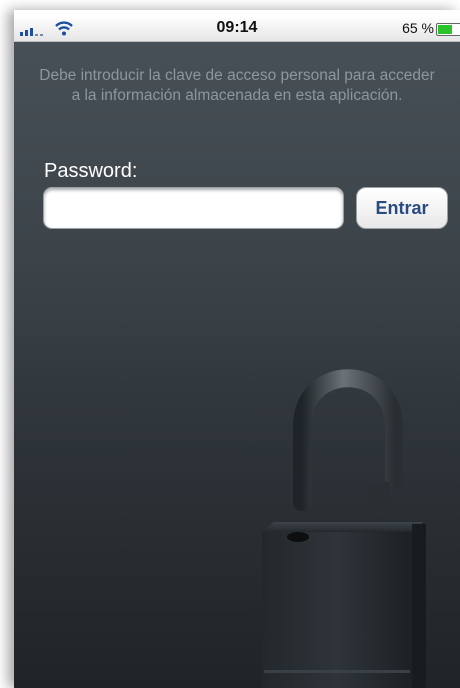 This screenshot has height=688, width=460. What do you see at coordinates (402, 208) in the screenshot?
I see `enter-button: Entrar` at bounding box center [402, 208].